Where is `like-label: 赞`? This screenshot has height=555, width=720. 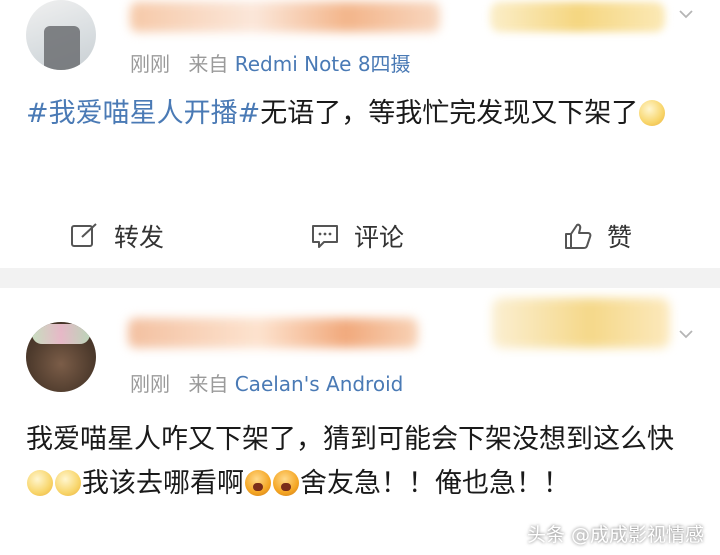 like-label: 赞 is located at coordinates (620, 237).